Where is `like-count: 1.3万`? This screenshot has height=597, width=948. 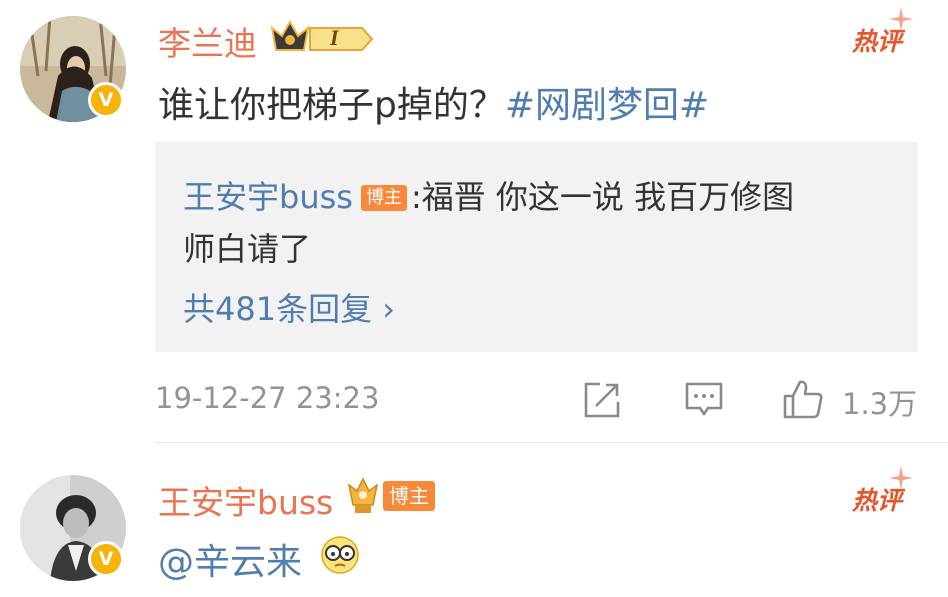 like-count: 1.3万 is located at coordinates (880, 404).